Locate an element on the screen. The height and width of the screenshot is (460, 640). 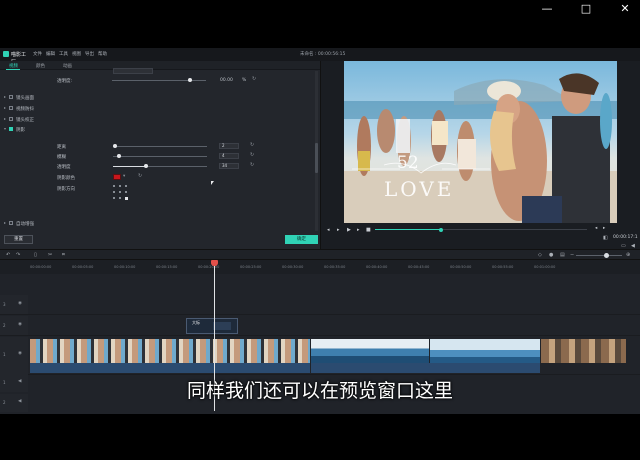
checkbox-stabilize is located at coordinates (11, 108).